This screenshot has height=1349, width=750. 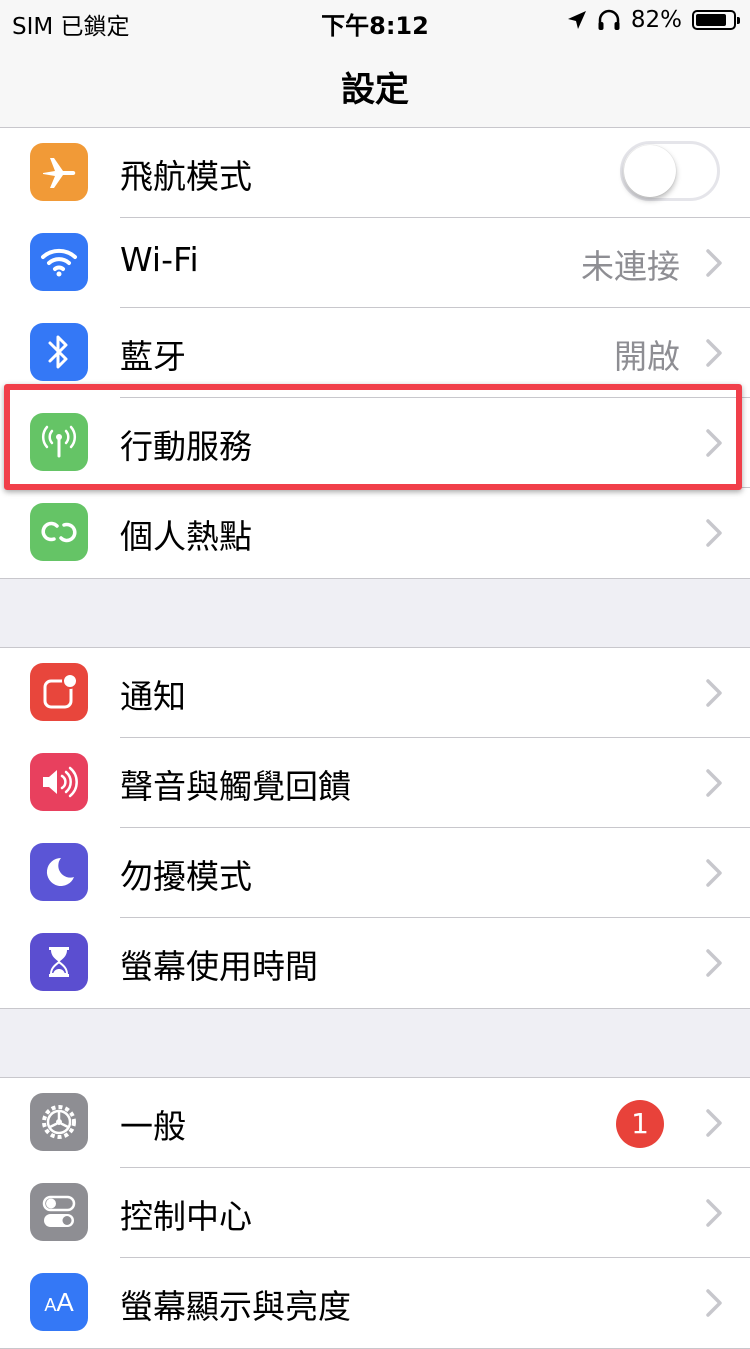 I want to click on airplane-mode-toggle, so click(x=670, y=171).